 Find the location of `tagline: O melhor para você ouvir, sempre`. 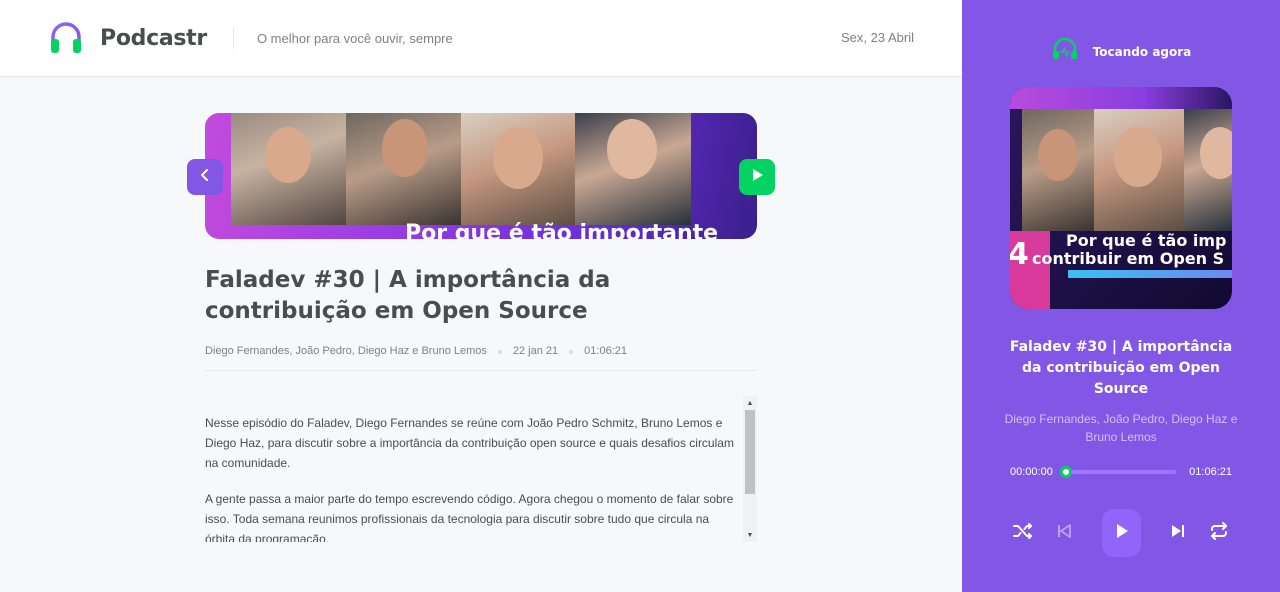

tagline: O melhor para você ouvir, sempre is located at coordinates (354, 38).